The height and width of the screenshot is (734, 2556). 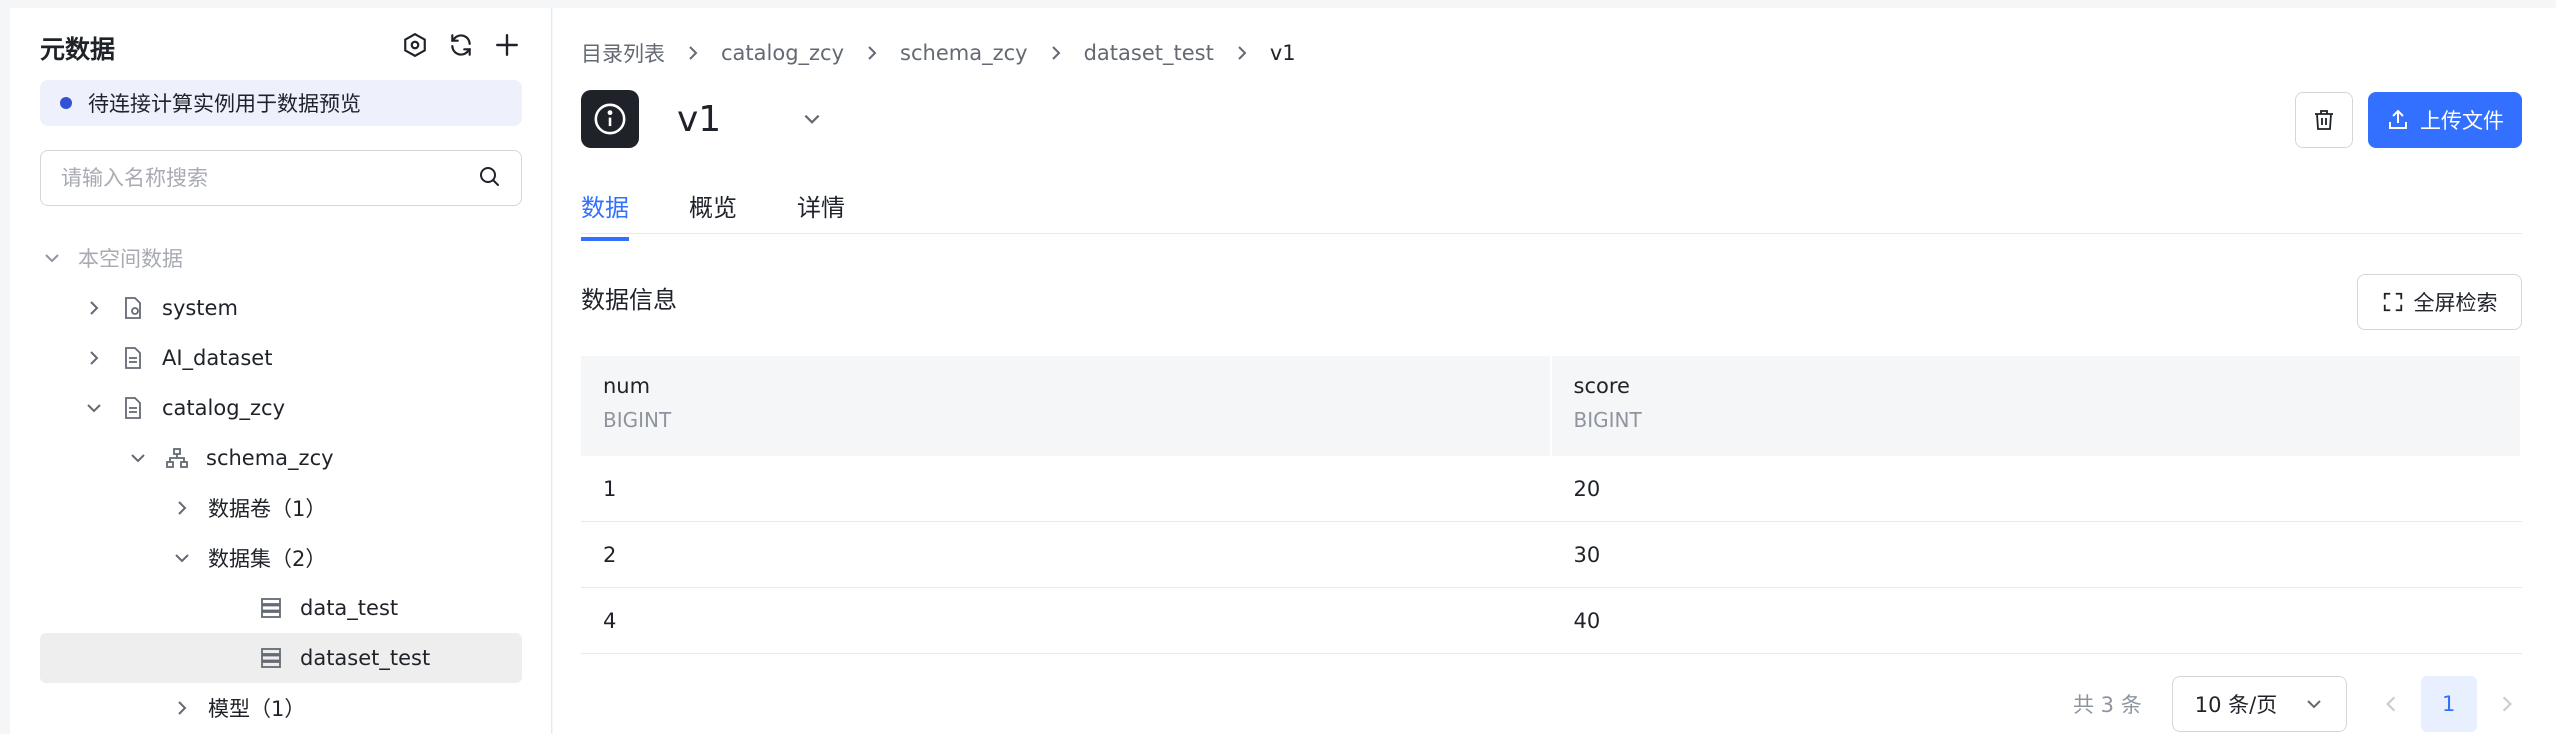 I want to click on page-size-select: 10 条/页, so click(x=2259, y=704).